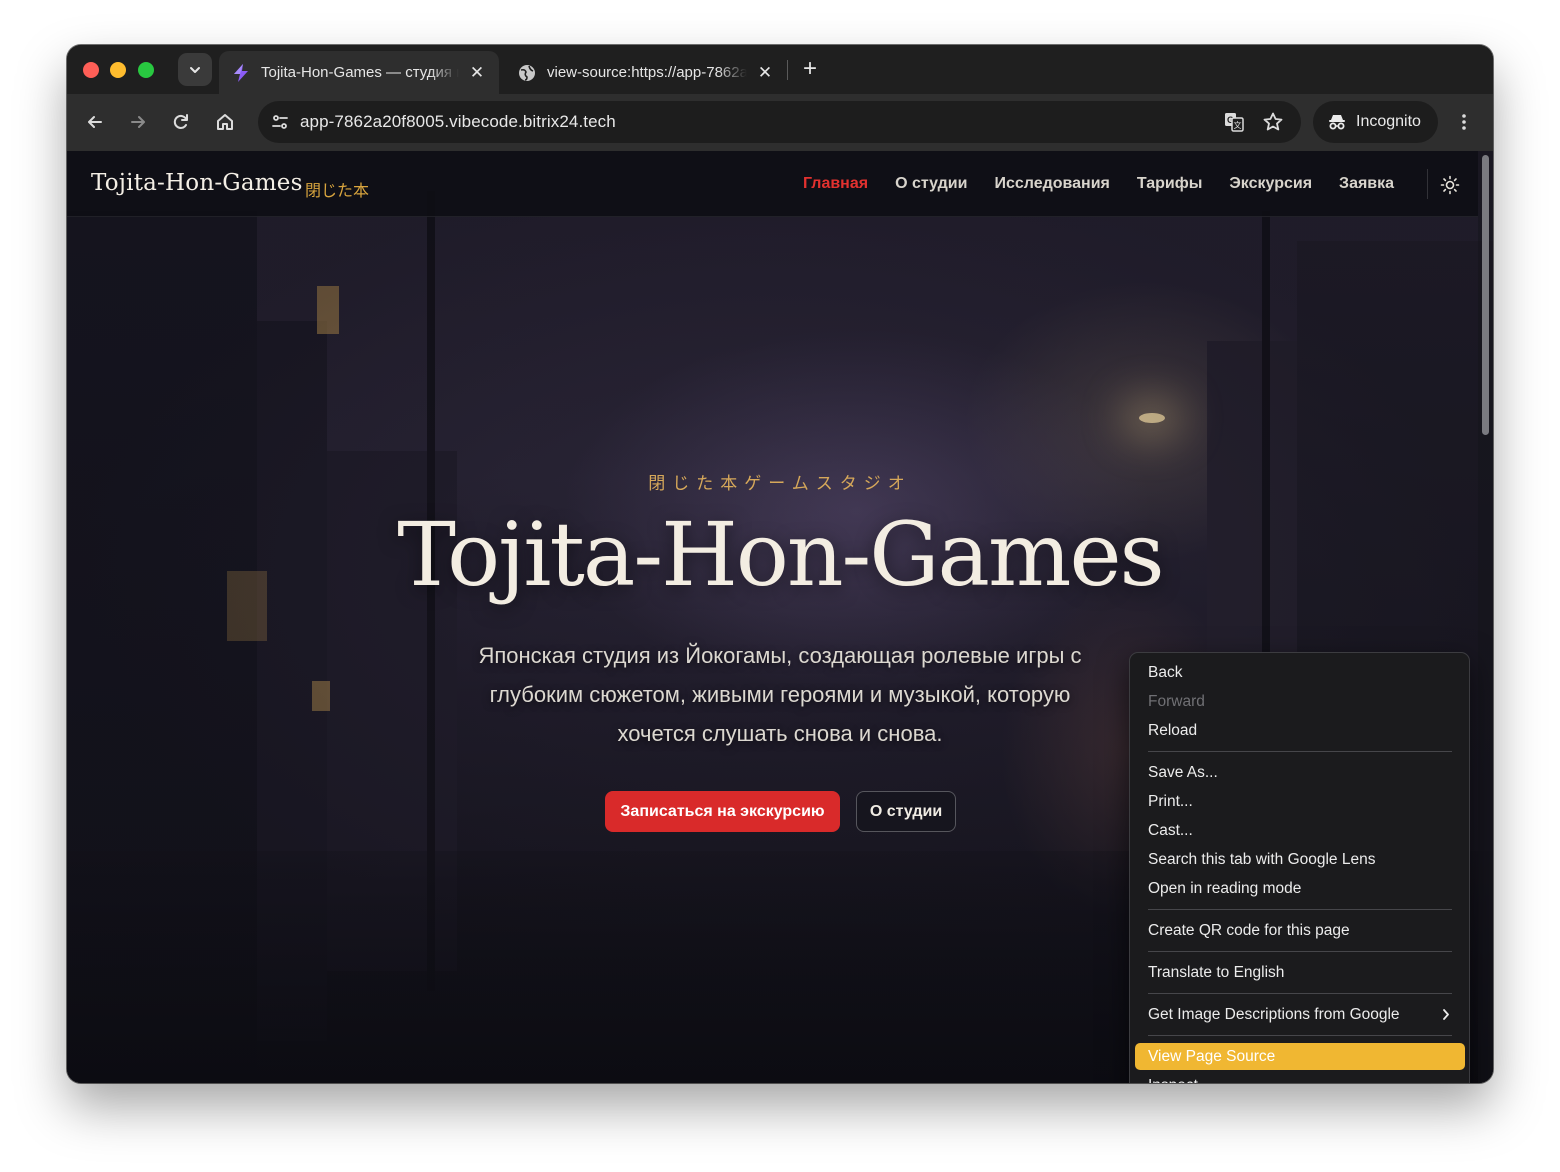 The image size is (1560, 1172). What do you see at coordinates (906, 811) in the screenshot?
I see `about-studio-button: О студии` at bounding box center [906, 811].